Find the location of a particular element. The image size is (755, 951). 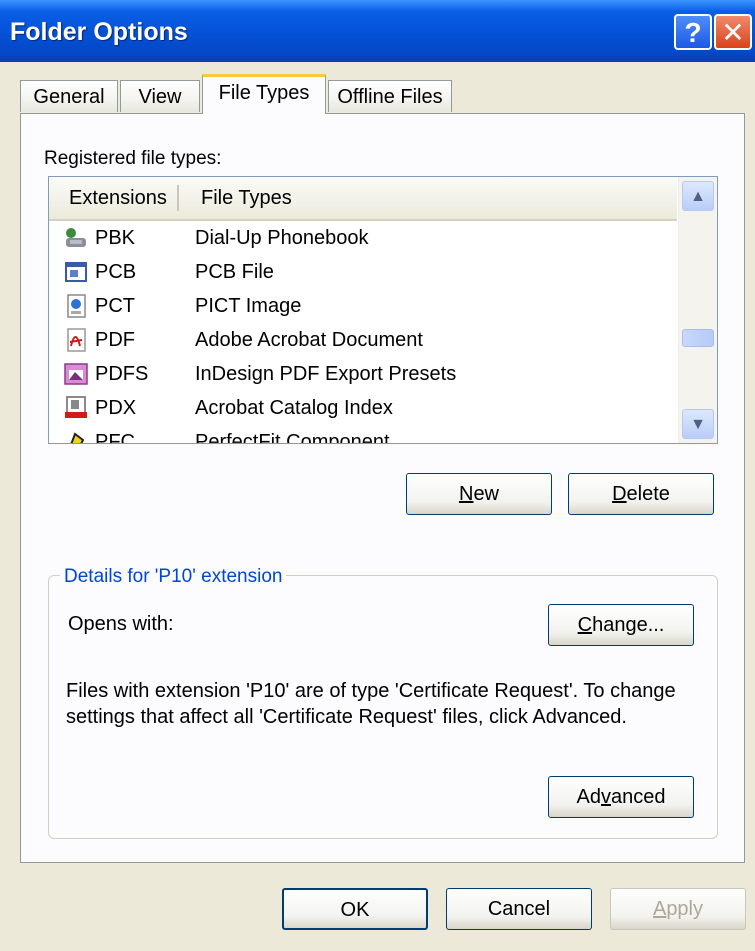

list-item: PBK Dial-Up Phonebook is located at coordinates (363, 238).